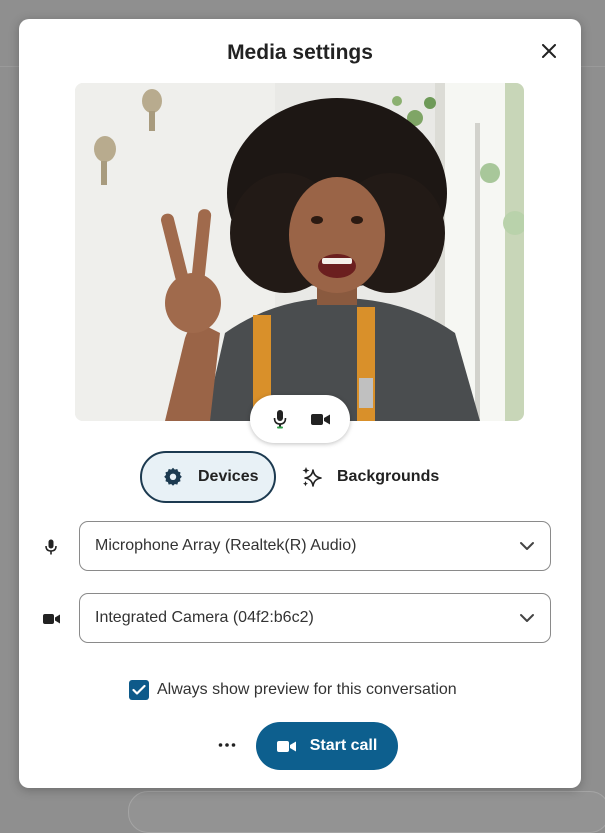  Describe the element at coordinates (312, 477) in the screenshot. I see `sparkle-icon` at that location.